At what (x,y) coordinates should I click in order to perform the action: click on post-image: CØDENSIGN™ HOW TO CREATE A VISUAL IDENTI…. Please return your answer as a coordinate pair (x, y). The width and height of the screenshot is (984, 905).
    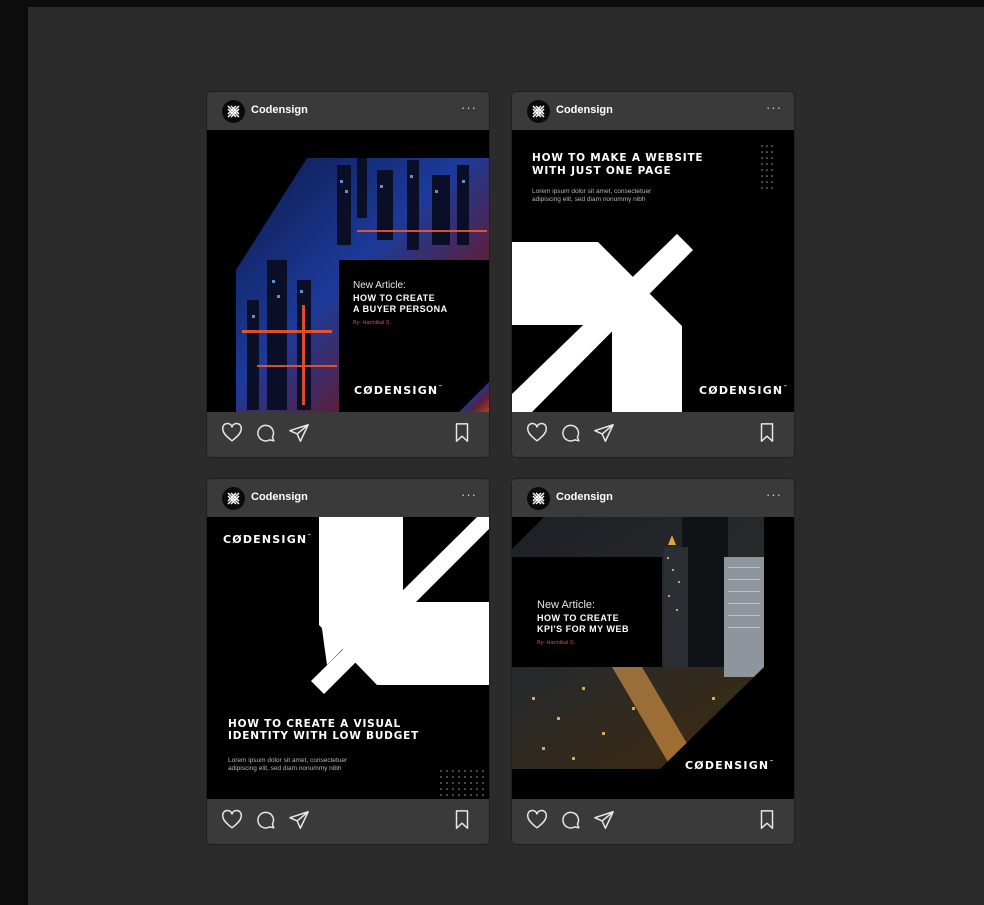
    Looking at the image, I should click on (348, 658).